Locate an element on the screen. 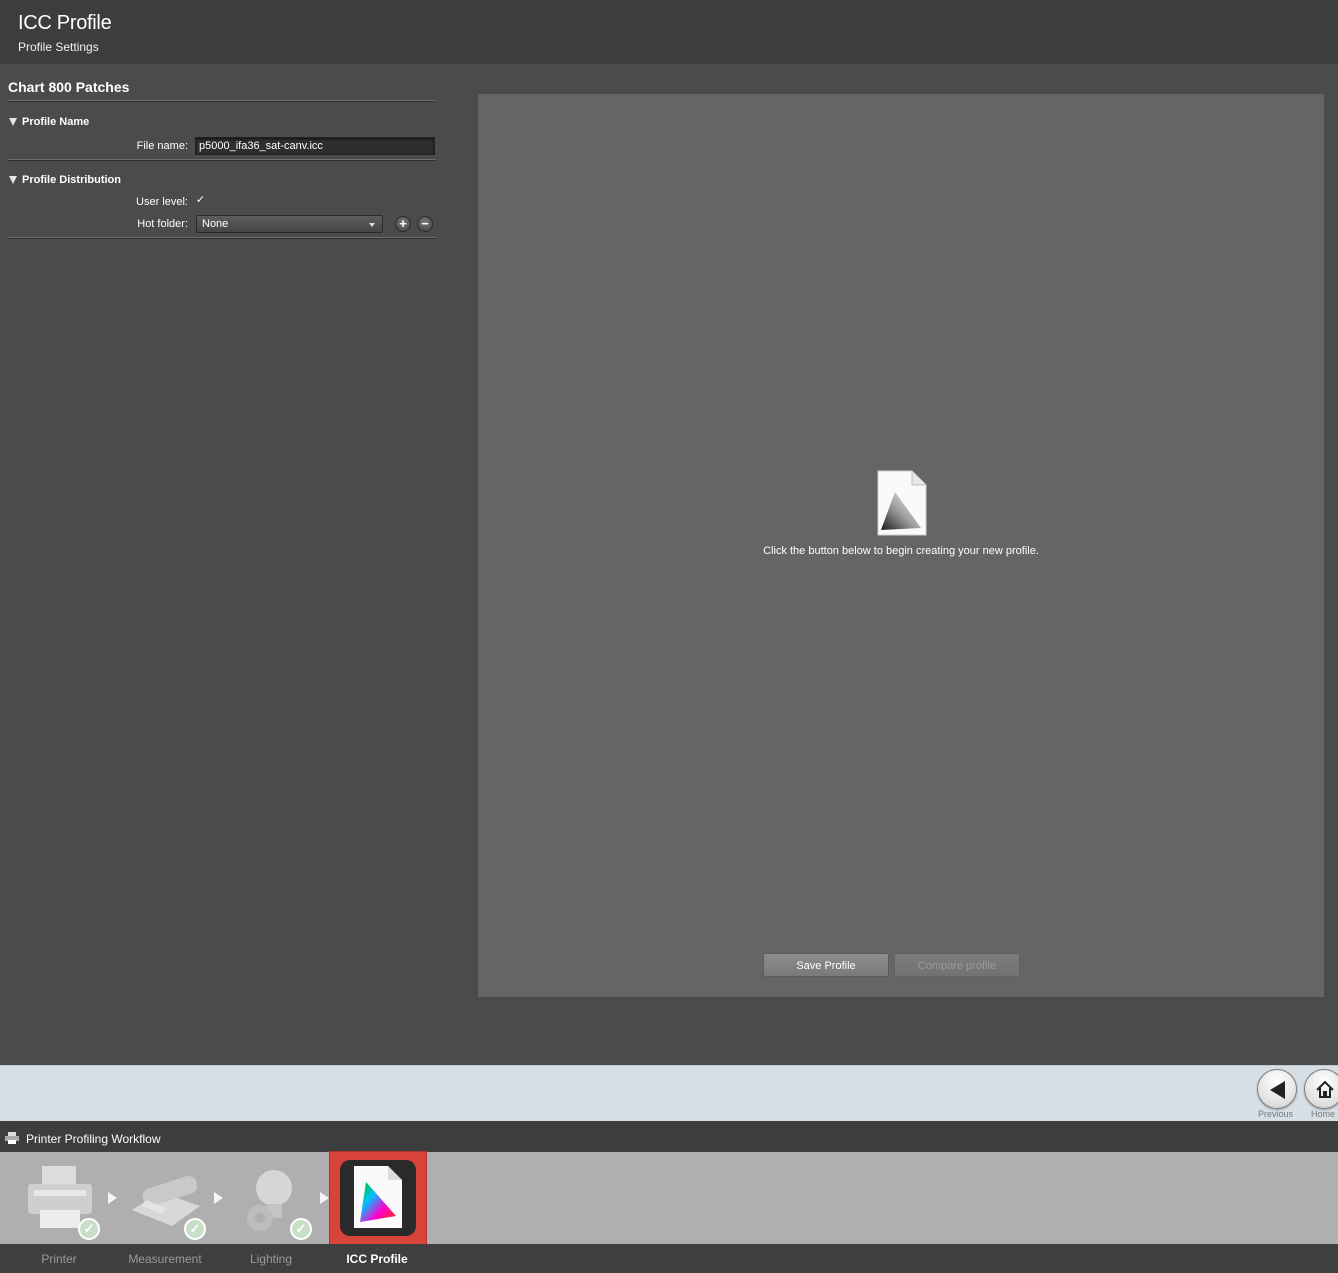 The image size is (1338, 1273). step-label-printer: Printer is located at coordinates (59, 1259).